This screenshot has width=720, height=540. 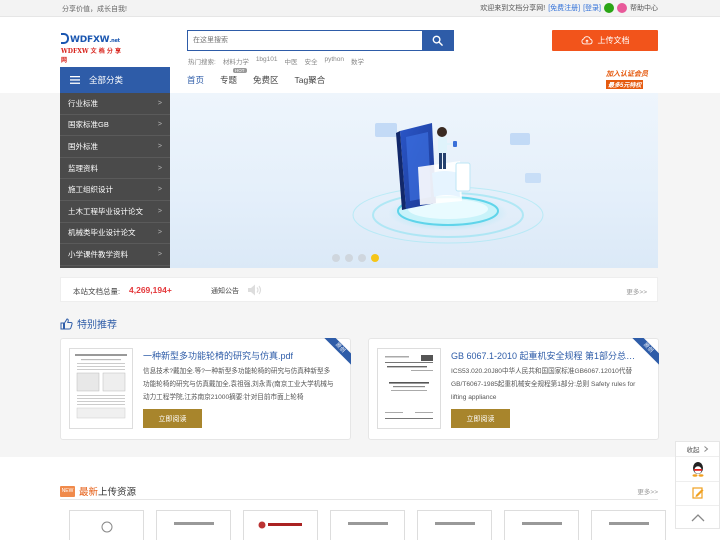 I want to click on site-logo: WDFXW.net WDFXW 文 档 分 享 网, so click(x=93, y=48).